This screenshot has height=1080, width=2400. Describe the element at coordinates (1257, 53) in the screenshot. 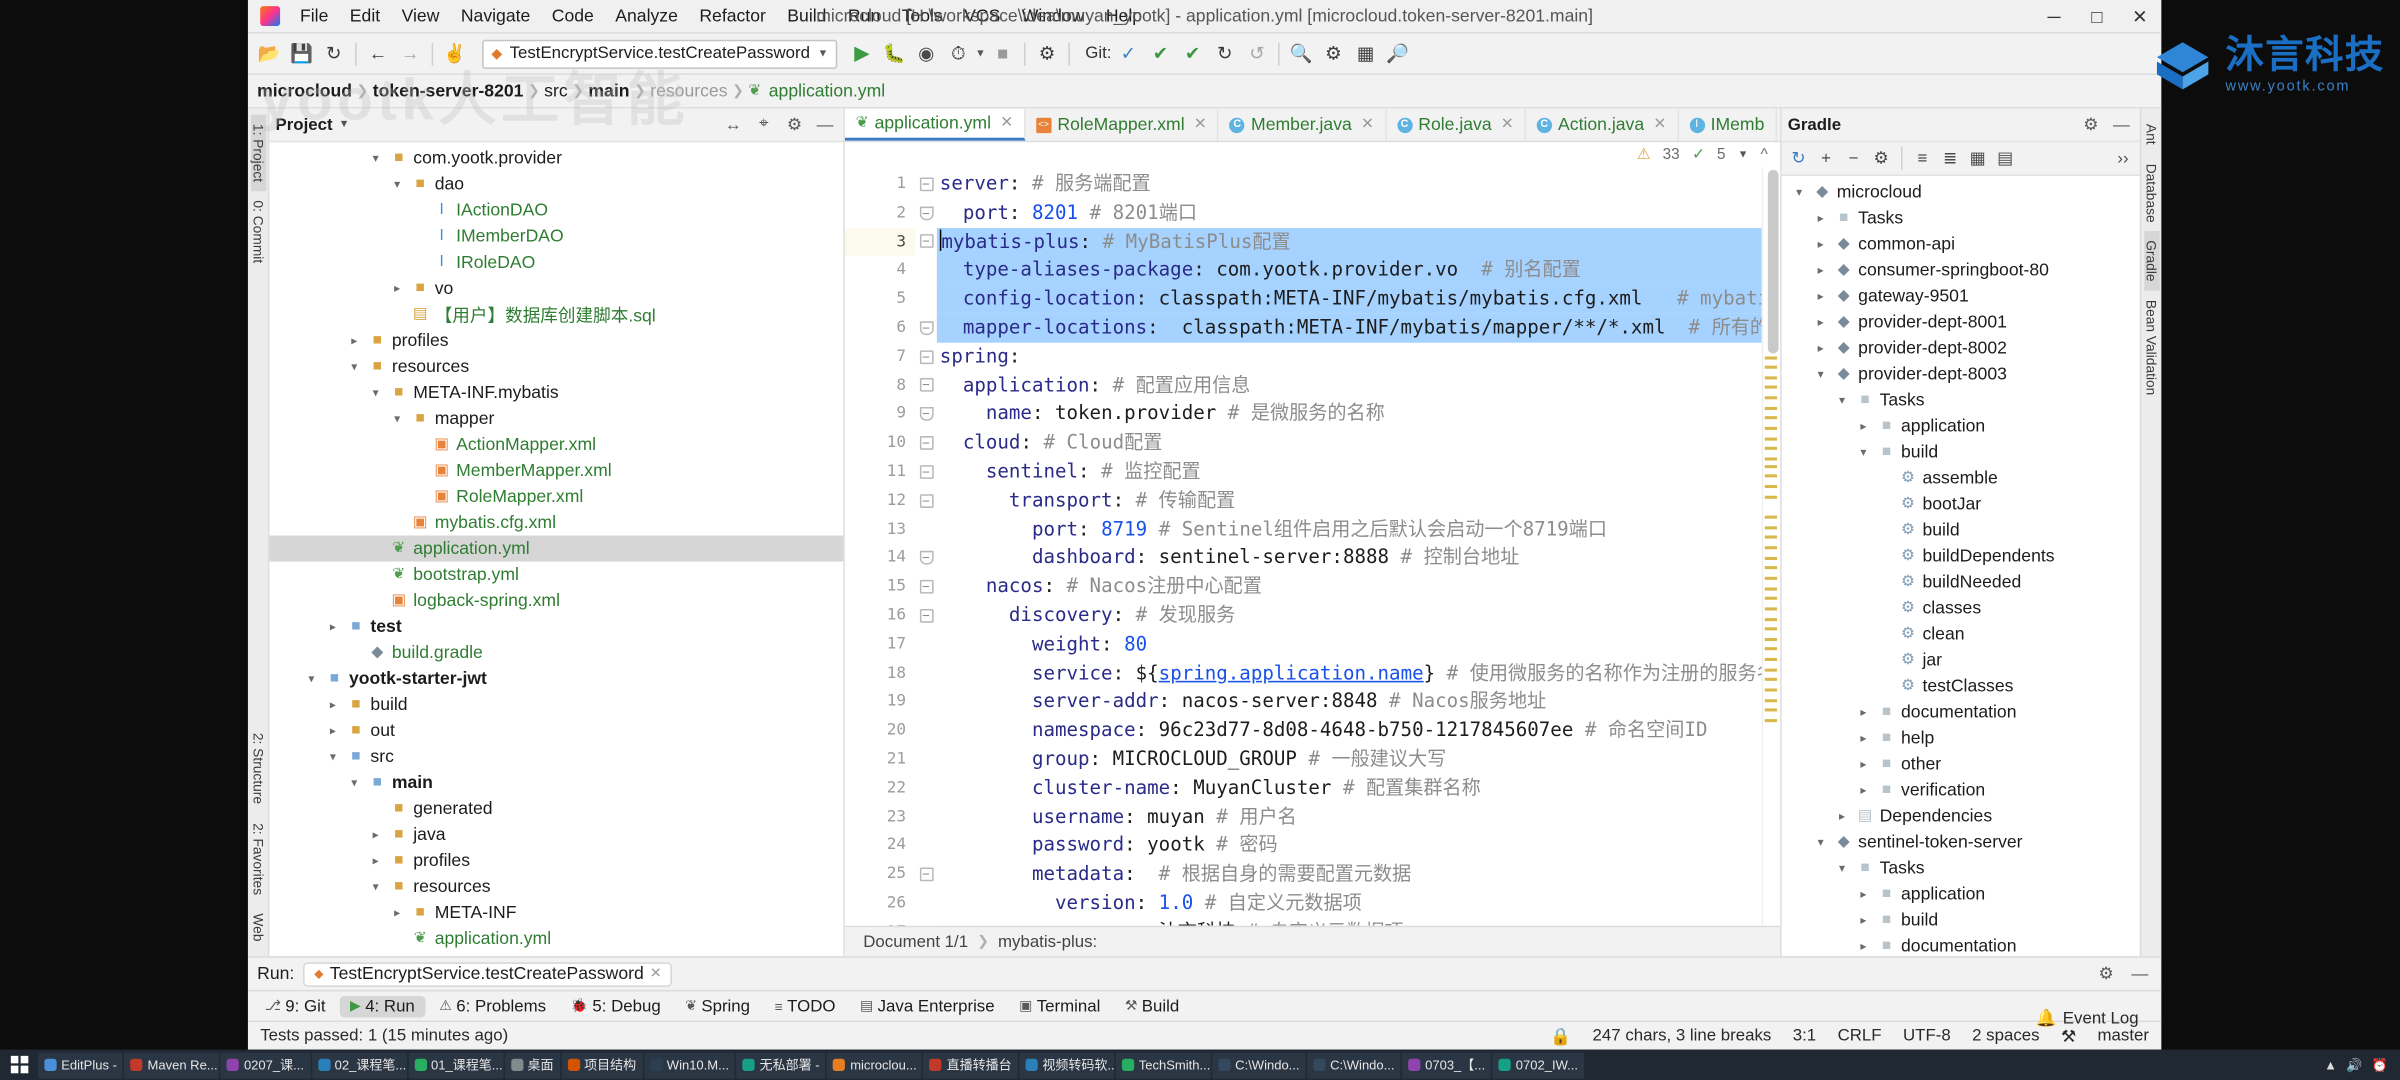

I see `git-rollback-icon: ↺` at that location.